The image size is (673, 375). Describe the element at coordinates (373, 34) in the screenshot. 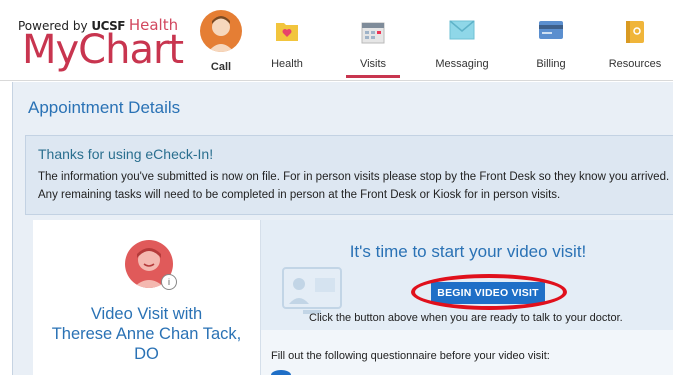

I see `calendar-icon` at that location.